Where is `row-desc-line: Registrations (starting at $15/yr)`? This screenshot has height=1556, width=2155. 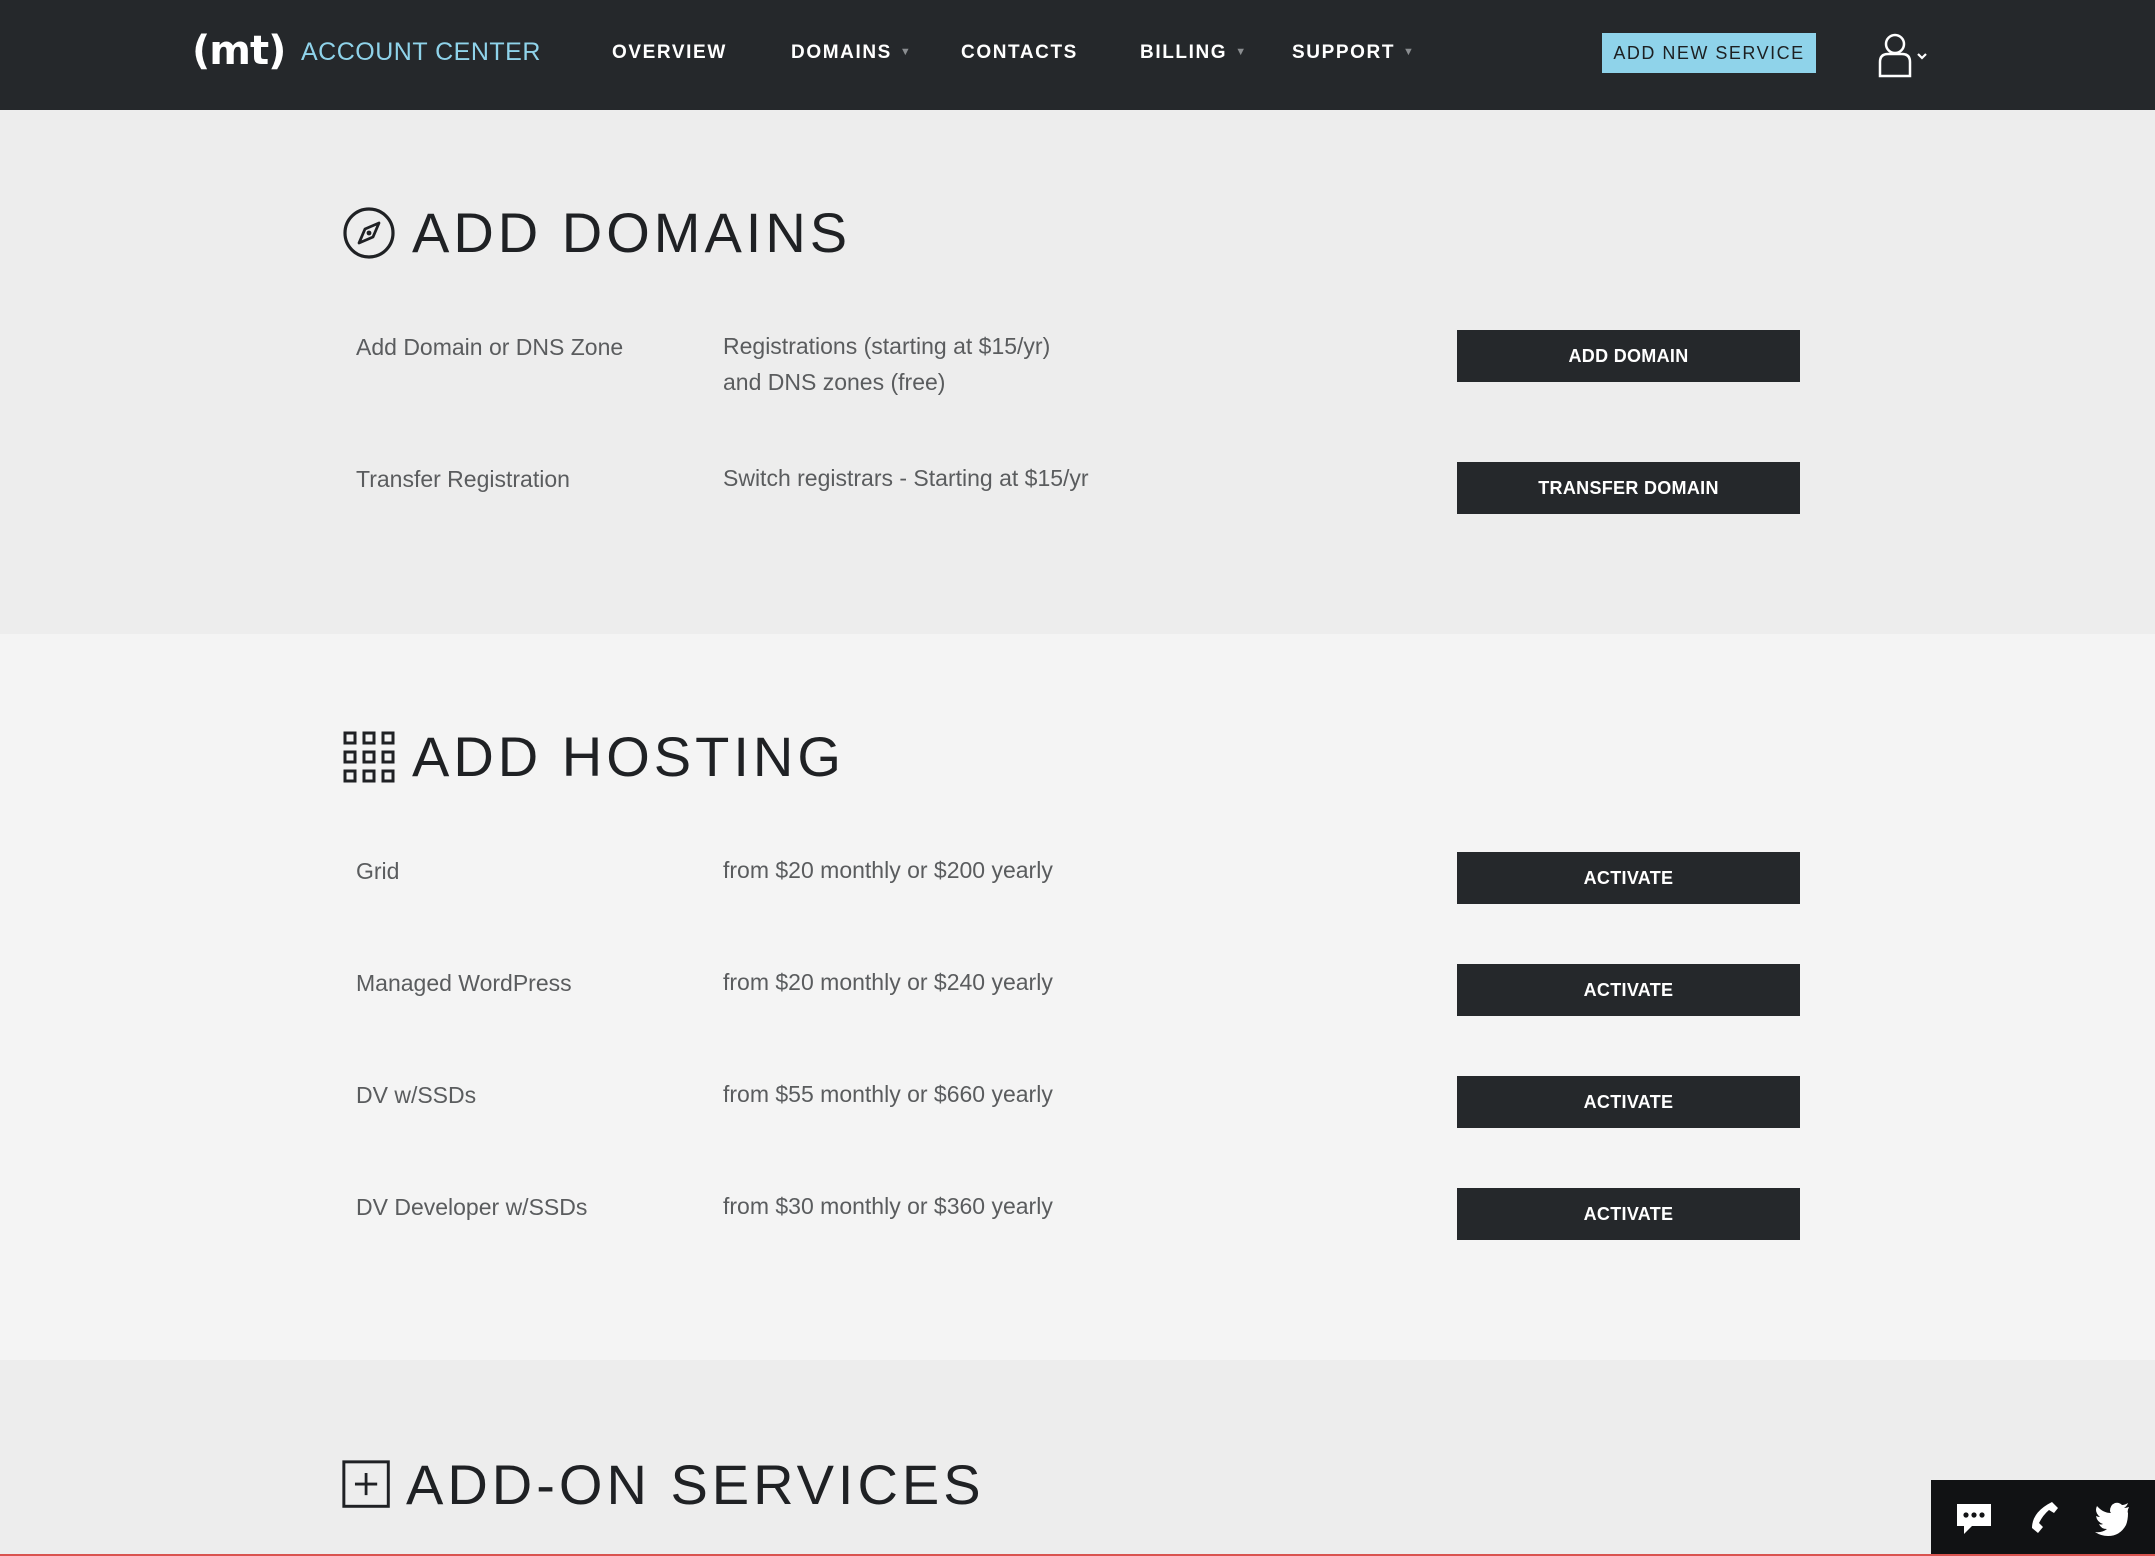 row-desc-line: Registrations (starting at $15/yr) is located at coordinates (887, 346).